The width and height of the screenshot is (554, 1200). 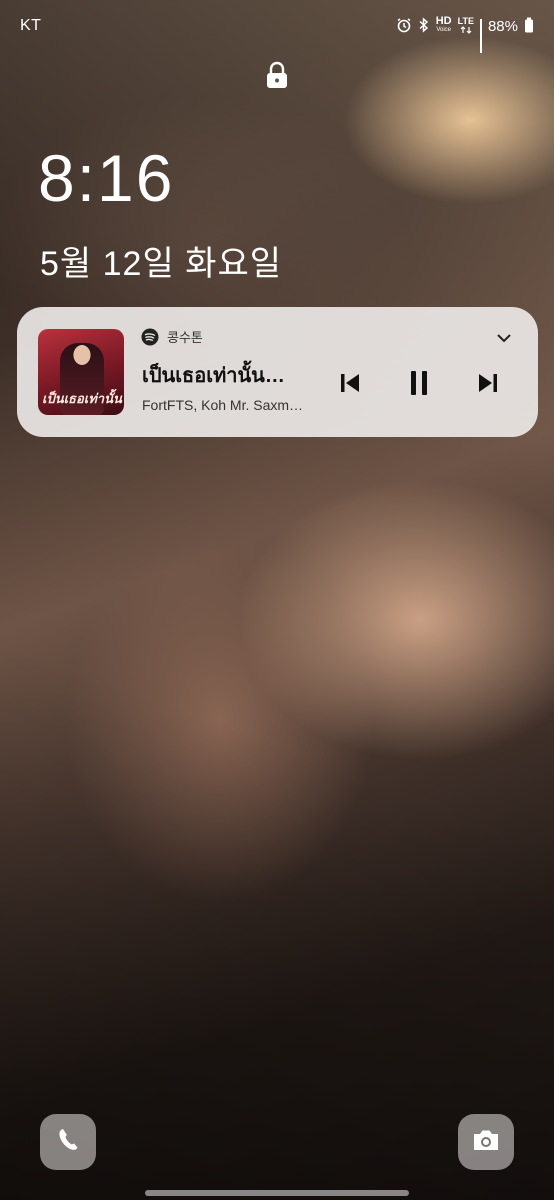 What do you see at coordinates (161, 264) in the screenshot?
I see `date-label: 5월 12일 화요일` at bounding box center [161, 264].